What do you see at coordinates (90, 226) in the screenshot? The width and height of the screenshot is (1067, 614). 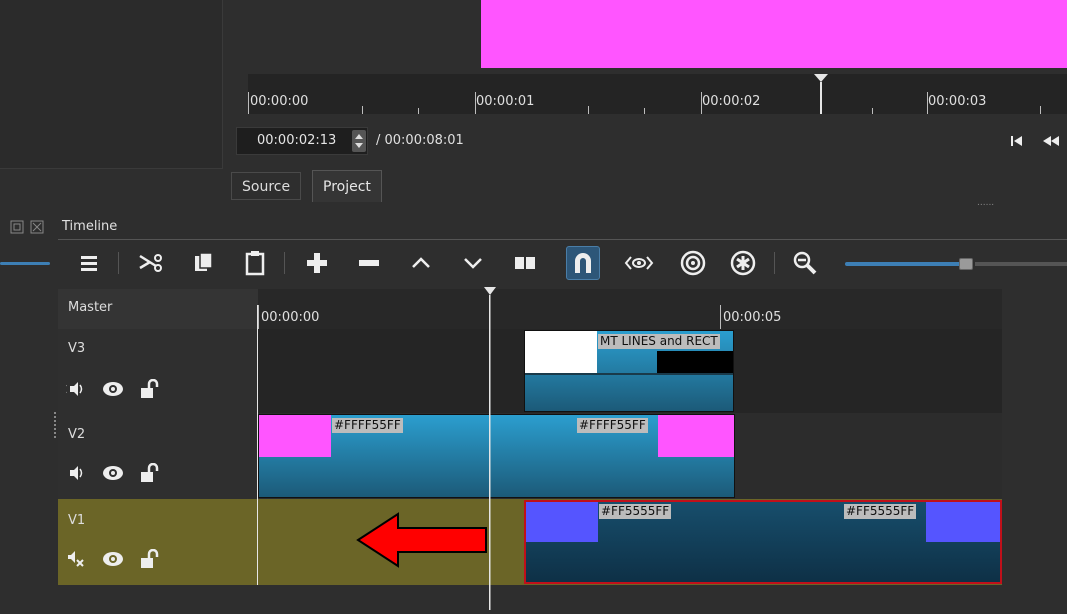 I see `timeline-title: Timeline` at bounding box center [90, 226].